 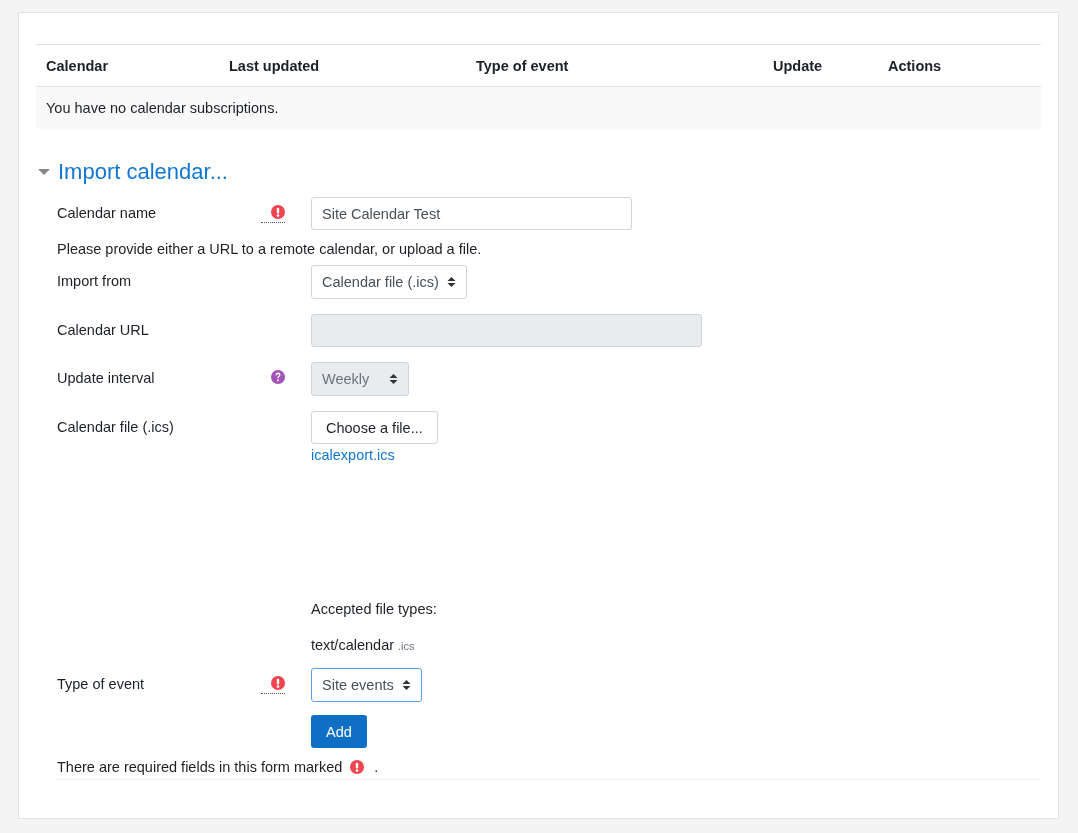 What do you see at coordinates (366, 685) in the screenshot?
I see `select-field: Site events` at bounding box center [366, 685].